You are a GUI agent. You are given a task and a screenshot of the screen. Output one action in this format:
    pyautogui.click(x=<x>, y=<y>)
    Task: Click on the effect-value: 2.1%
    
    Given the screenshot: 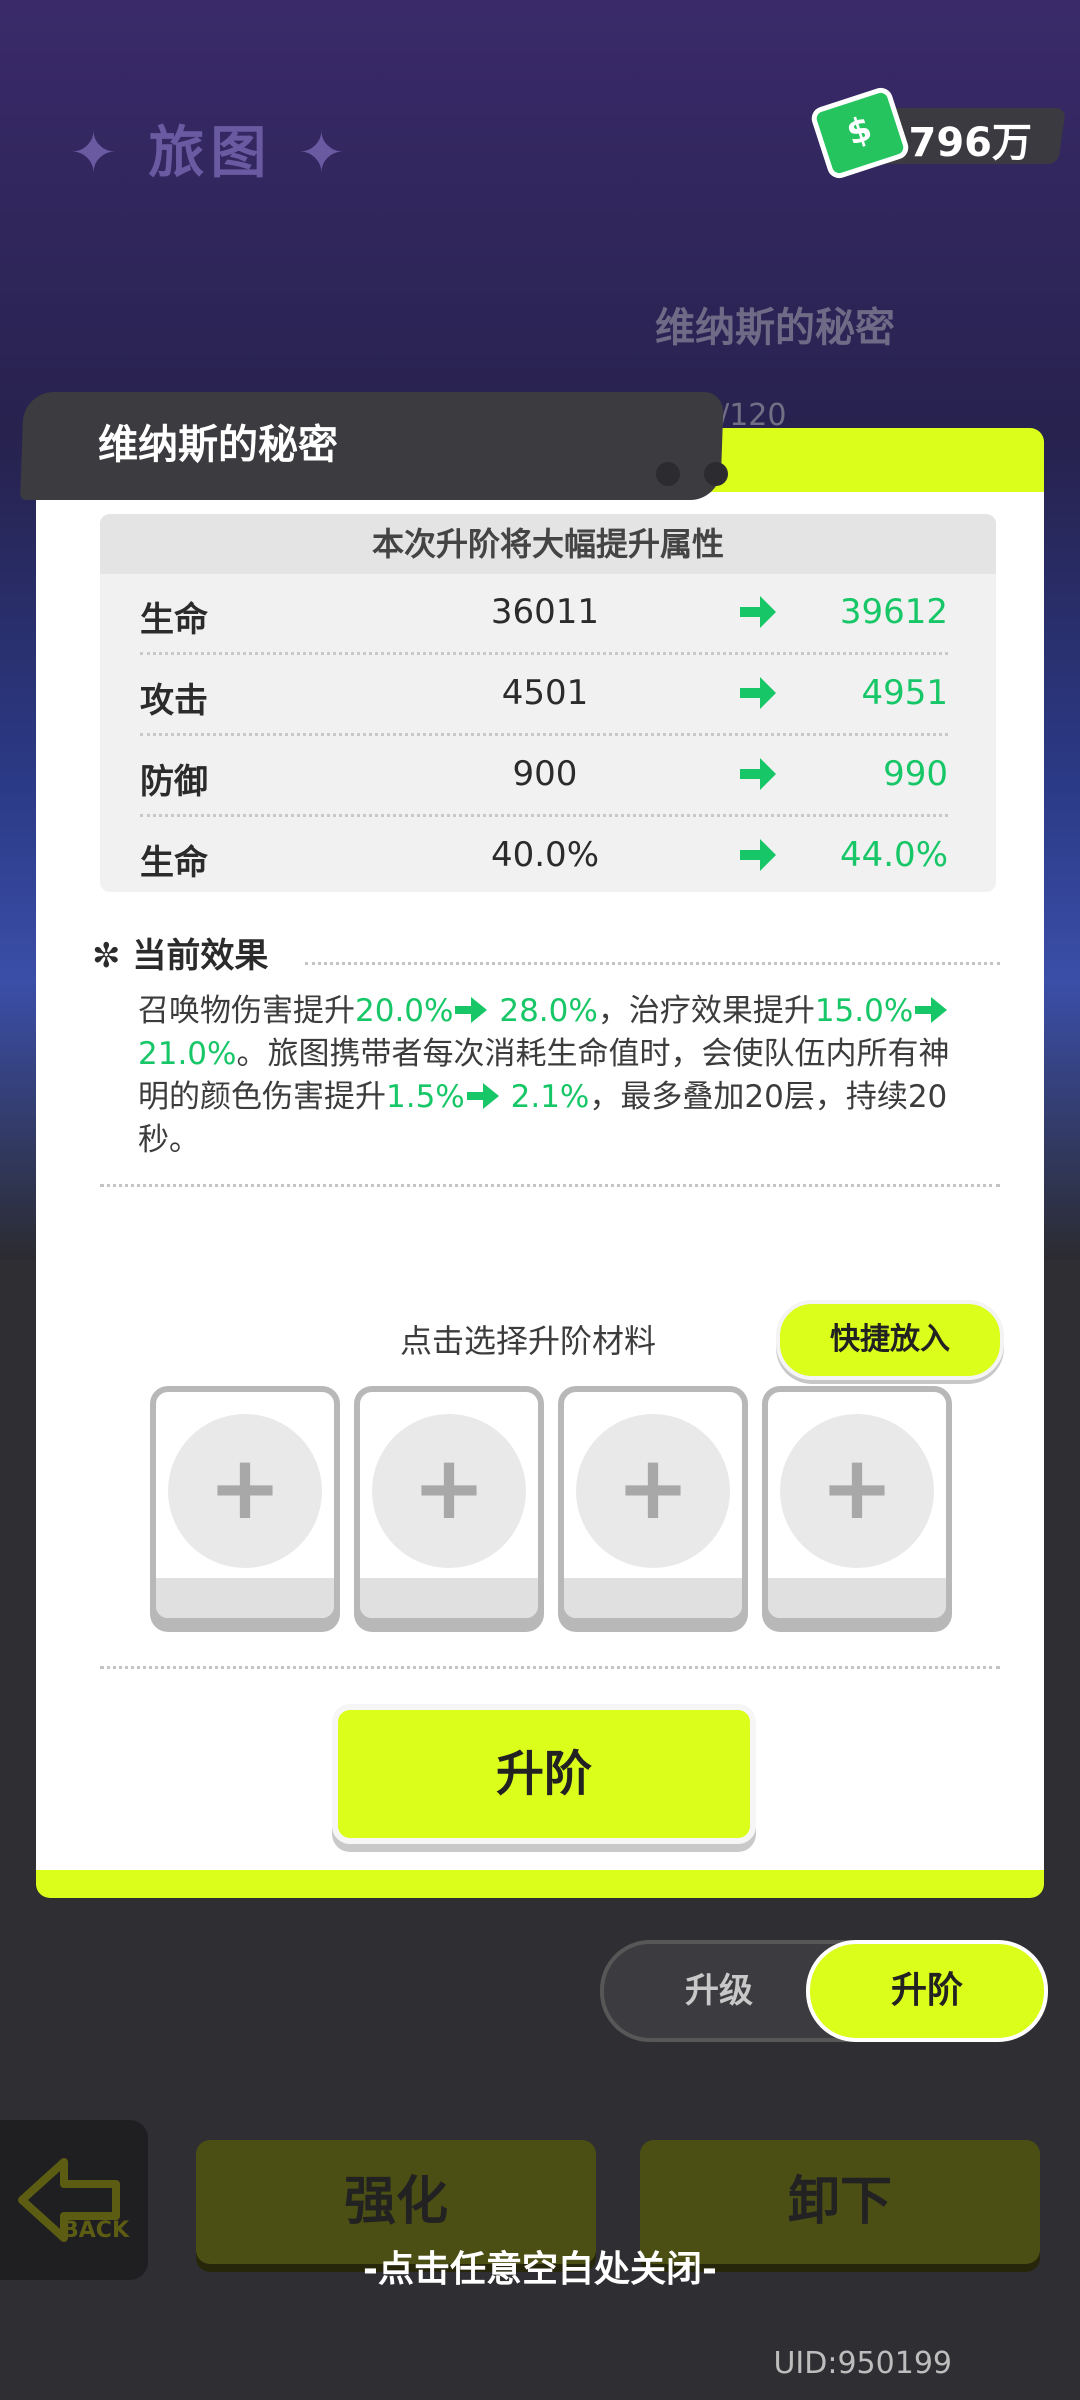 What is the action you would take?
    pyautogui.click(x=550, y=1097)
    